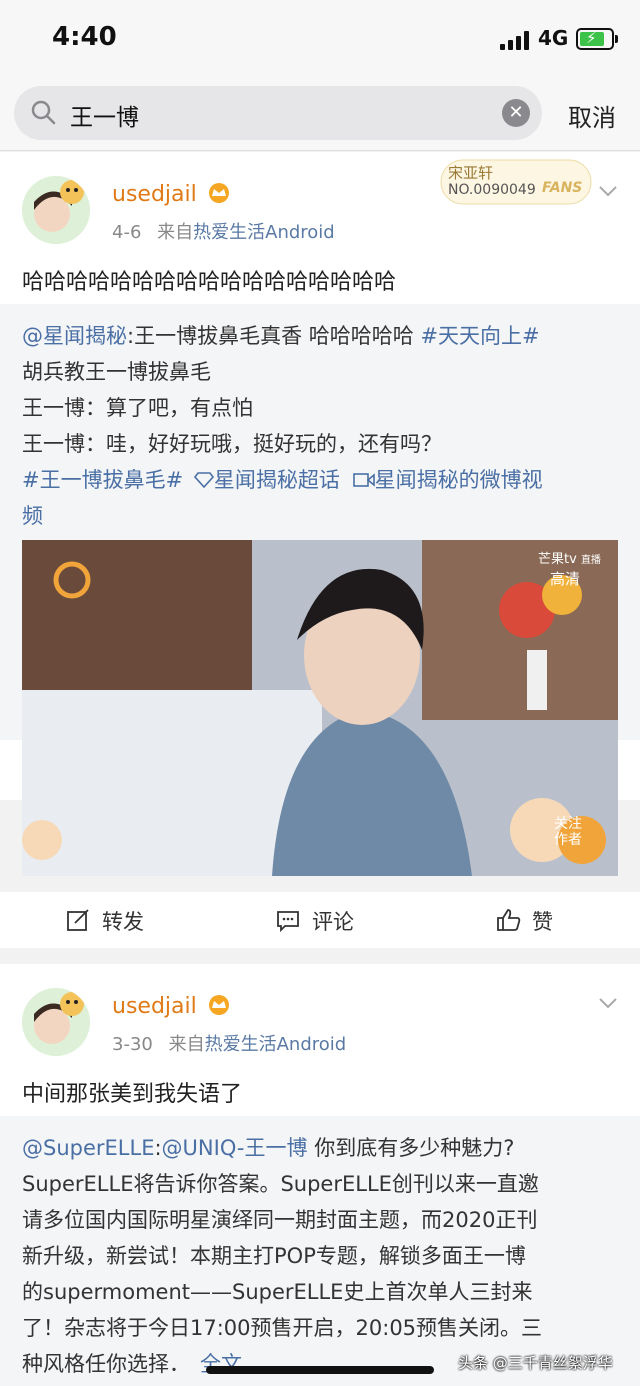 The image size is (640, 1386). What do you see at coordinates (123, 922) in the screenshot?
I see `repost-label: 转发` at bounding box center [123, 922].